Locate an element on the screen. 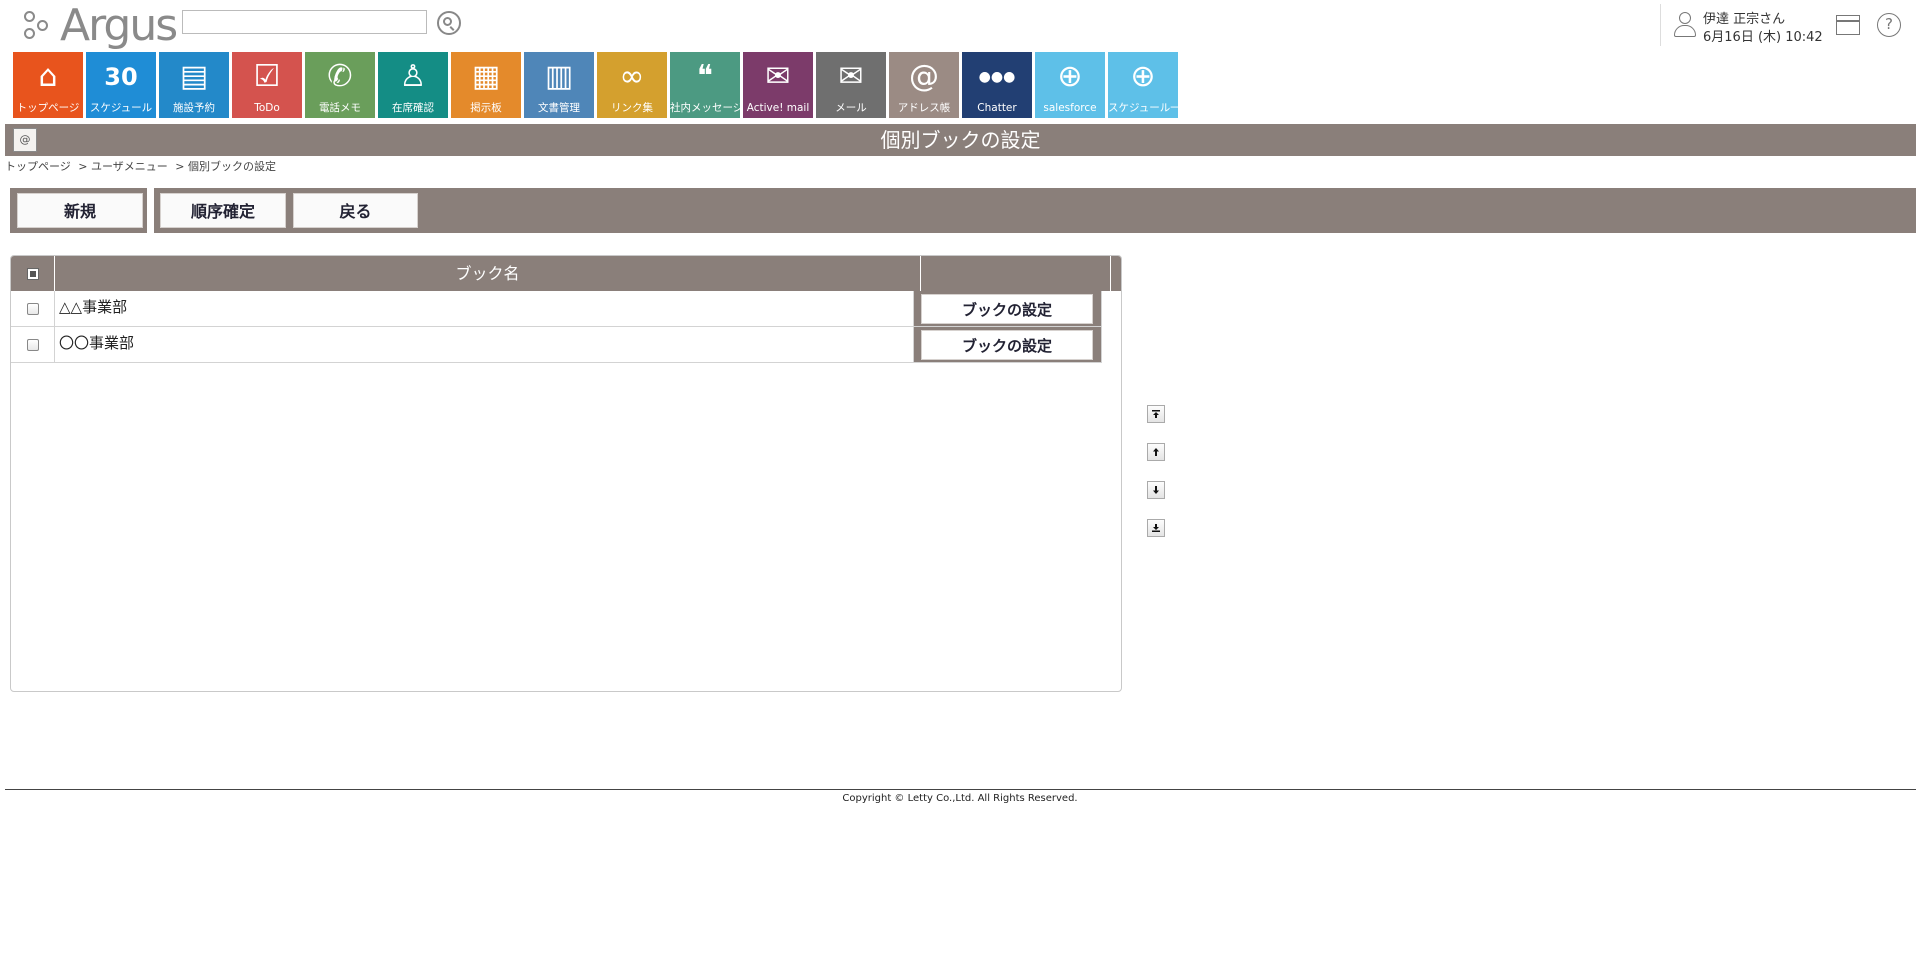  app-tile: ✉ Active! mail is located at coordinates (778, 85).